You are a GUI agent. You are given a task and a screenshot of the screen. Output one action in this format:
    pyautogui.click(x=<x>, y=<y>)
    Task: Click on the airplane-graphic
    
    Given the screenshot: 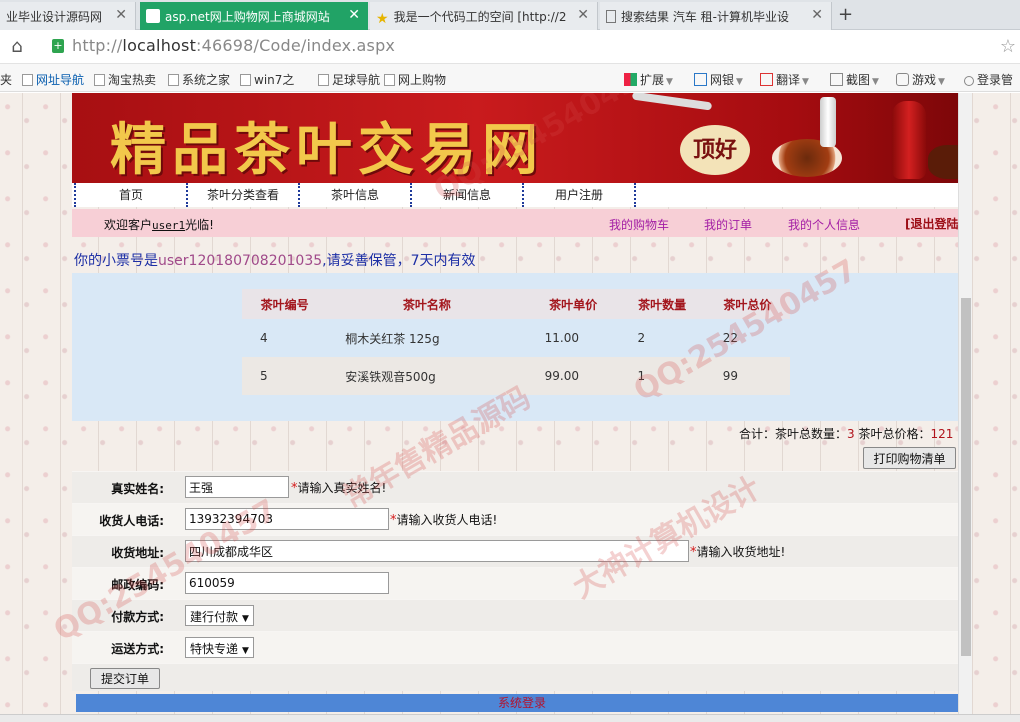 What is the action you would take?
    pyautogui.click(x=672, y=102)
    